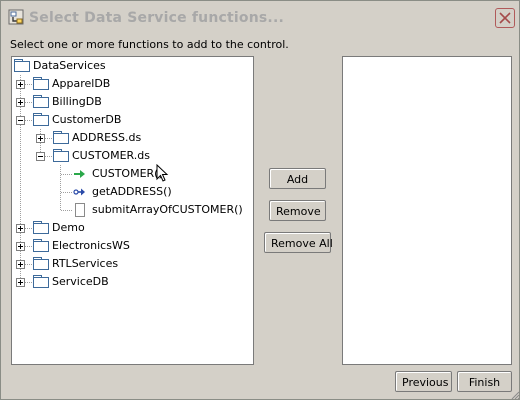 The height and width of the screenshot is (402, 522). I want to click on tree-node-electronicsws: ElectronicsWS, so click(132, 246).